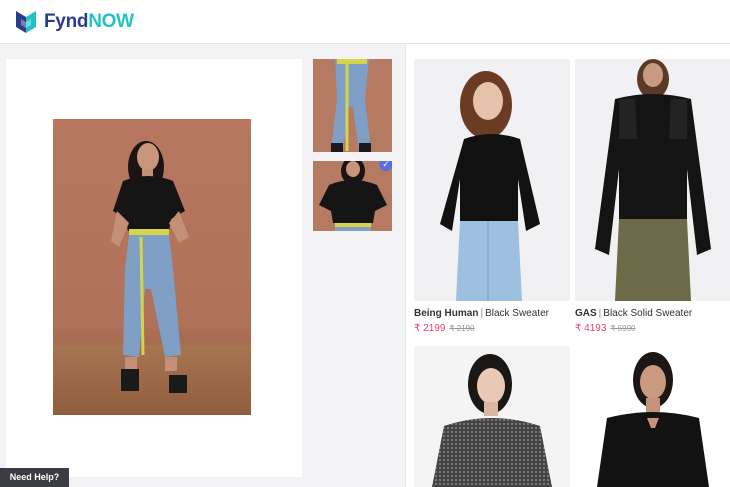 The image size is (730, 487). What do you see at coordinates (652, 328) in the screenshot?
I see `product-price-row: ₹ 4193 ₹ 5990` at bounding box center [652, 328].